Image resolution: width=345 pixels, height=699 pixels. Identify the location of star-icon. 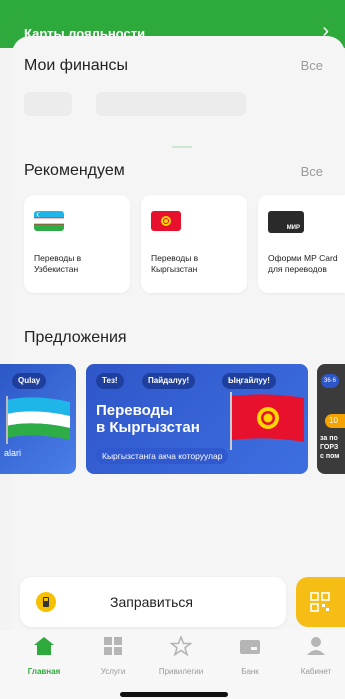
(181, 645).